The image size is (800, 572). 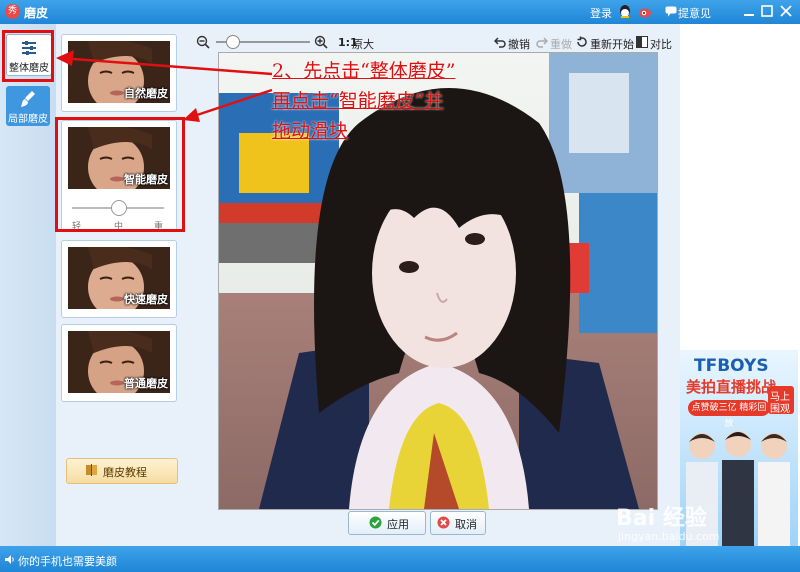 I want to click on highlight-box-sidebar, so click(x=28, y=56).